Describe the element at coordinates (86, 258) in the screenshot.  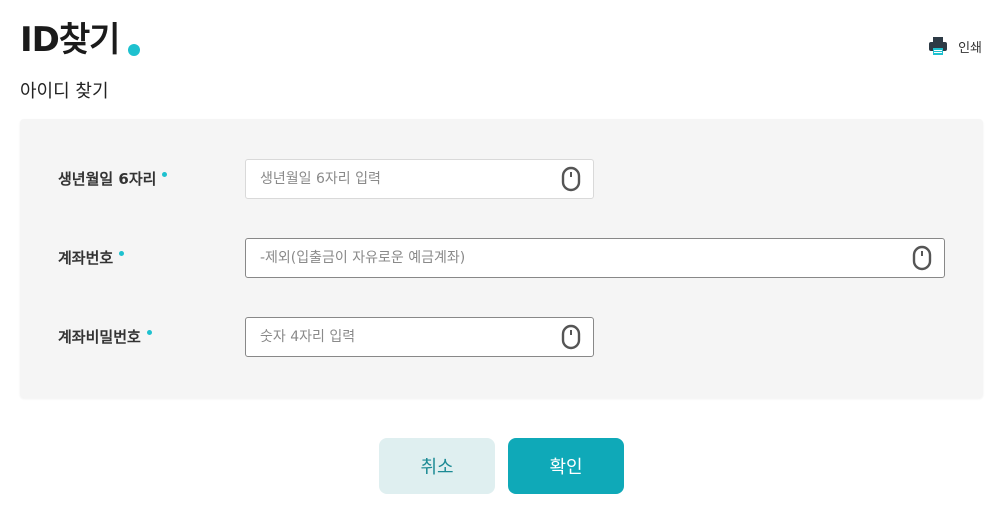
I see `account-number-label-text: 계좌번호` at that location.